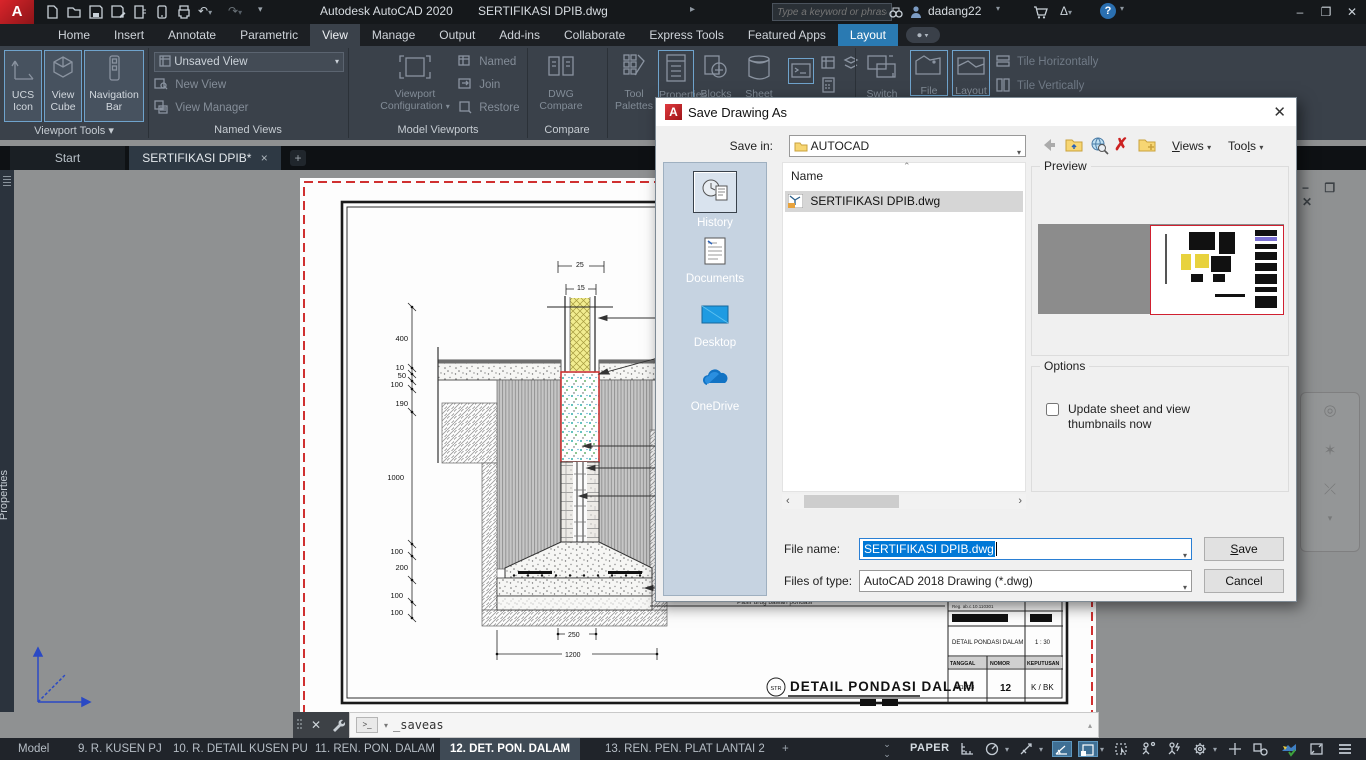 The image size is (1366, 760). What do you see at coordinates (184, 12) in the screenshot?
I see `print-icon` at bounding box center [184, 12].